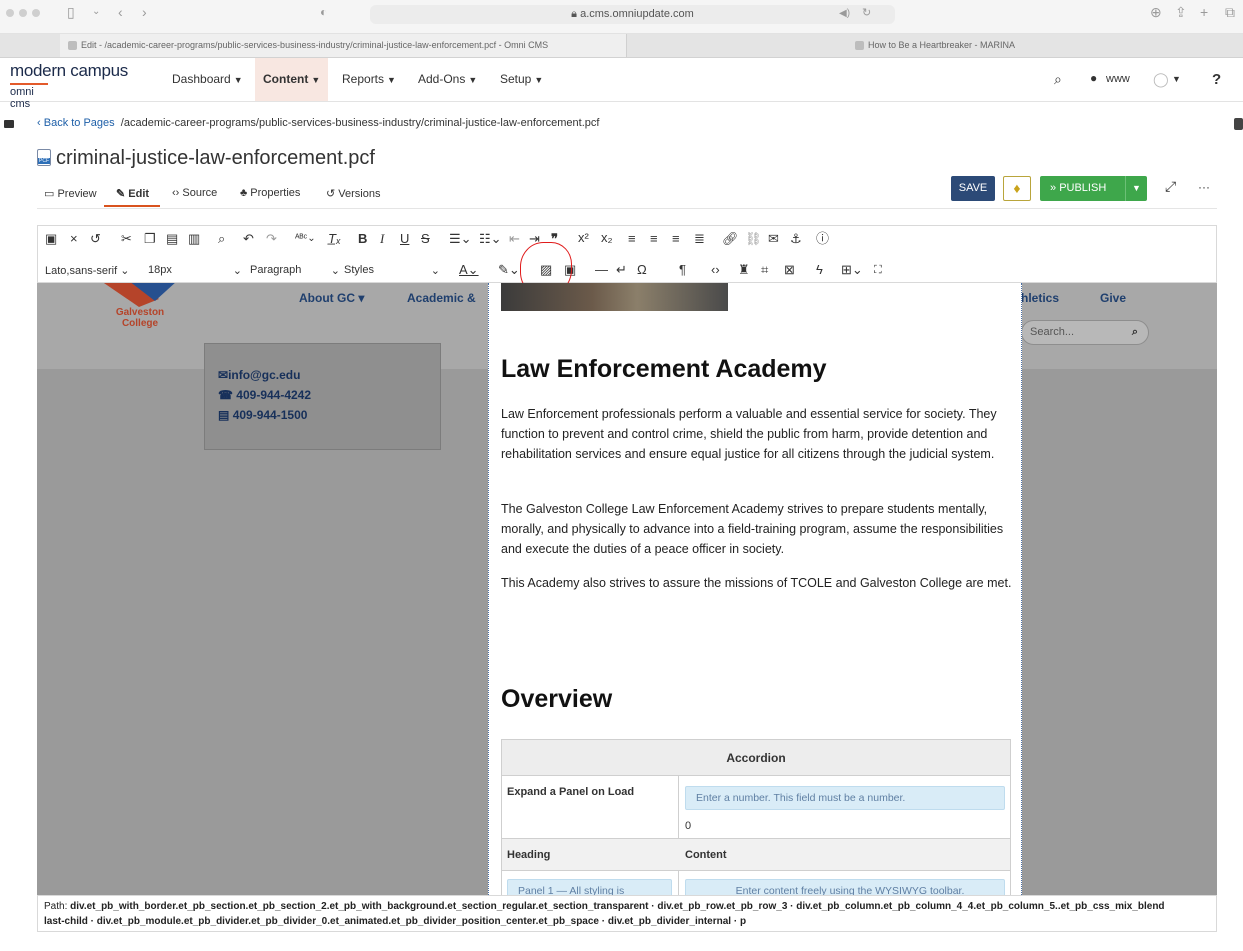 Image resolution: width=1243 pixels, height=951 pixels. What do you see at coordinates (699, 239) in the screenshot?
I see `align-justify-icon: ≣` at bounding box center [699, 239].